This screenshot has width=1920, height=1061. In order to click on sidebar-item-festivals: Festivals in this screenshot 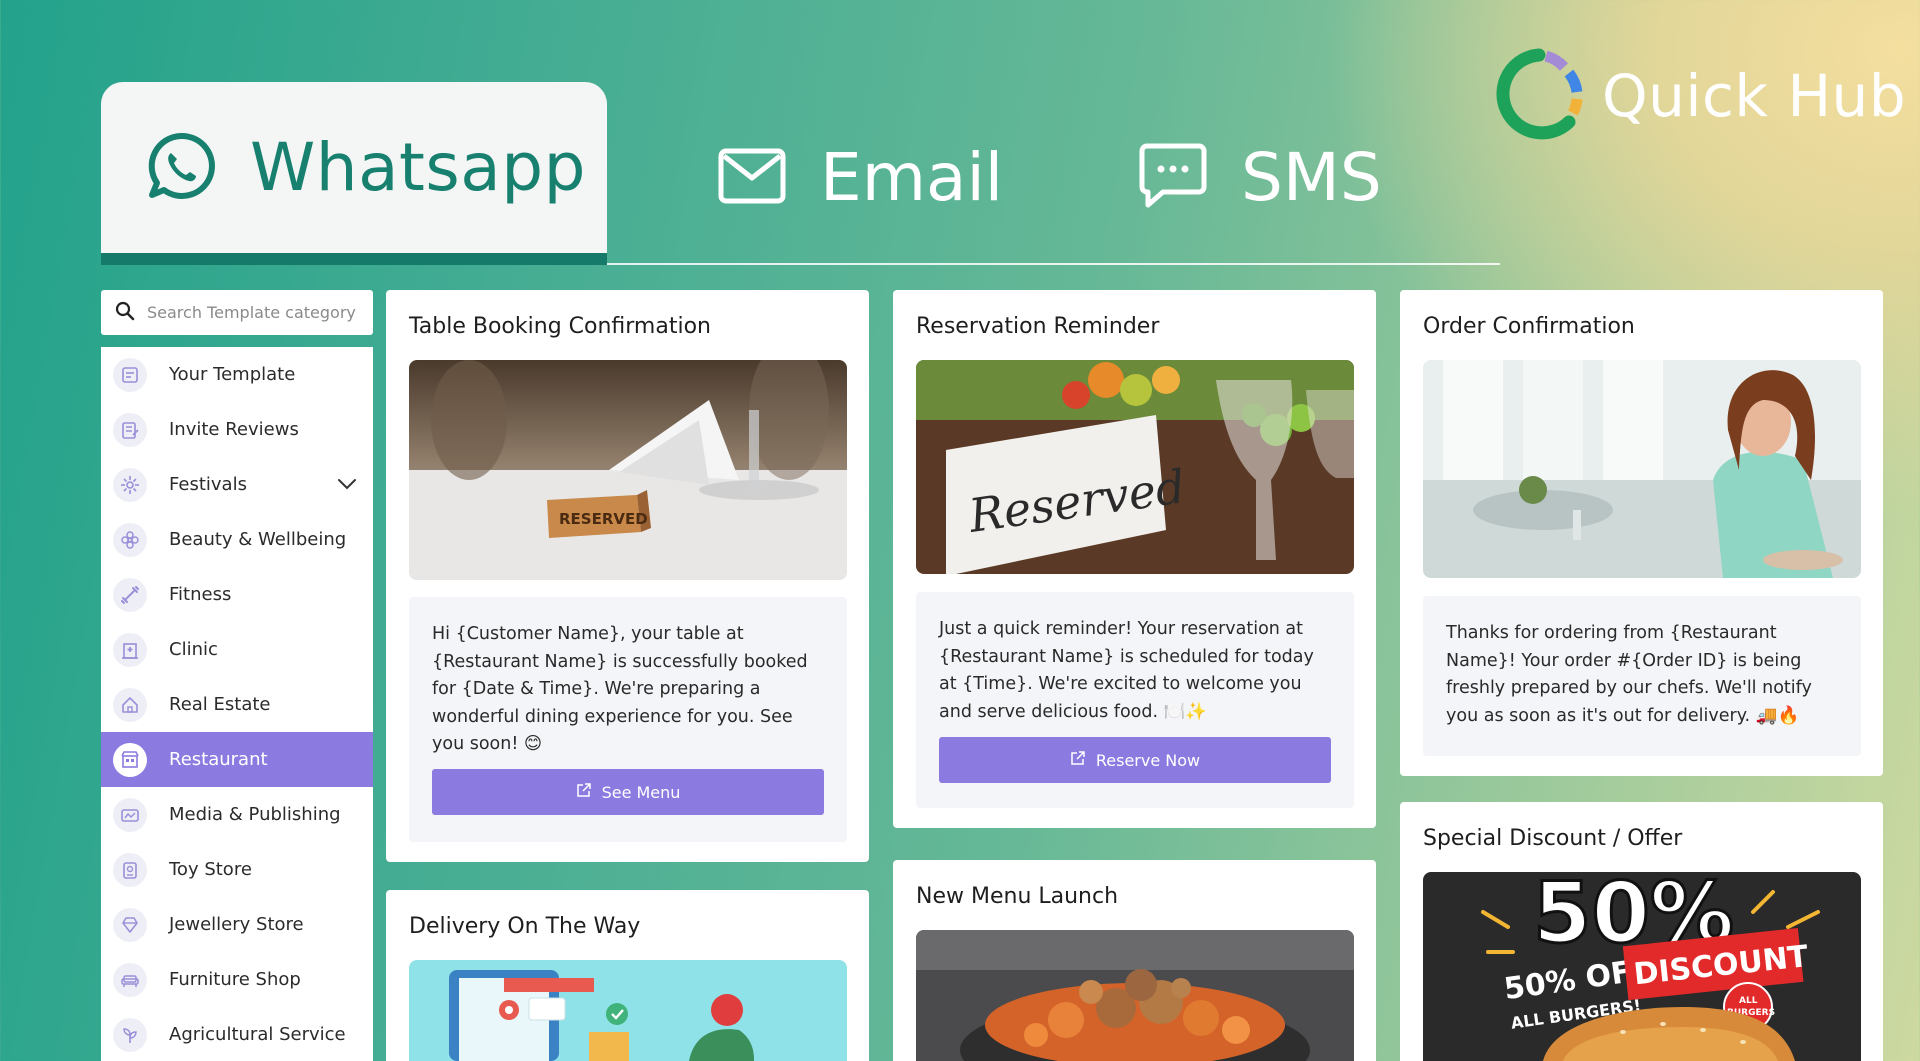, I will do `click(237, 484)`.